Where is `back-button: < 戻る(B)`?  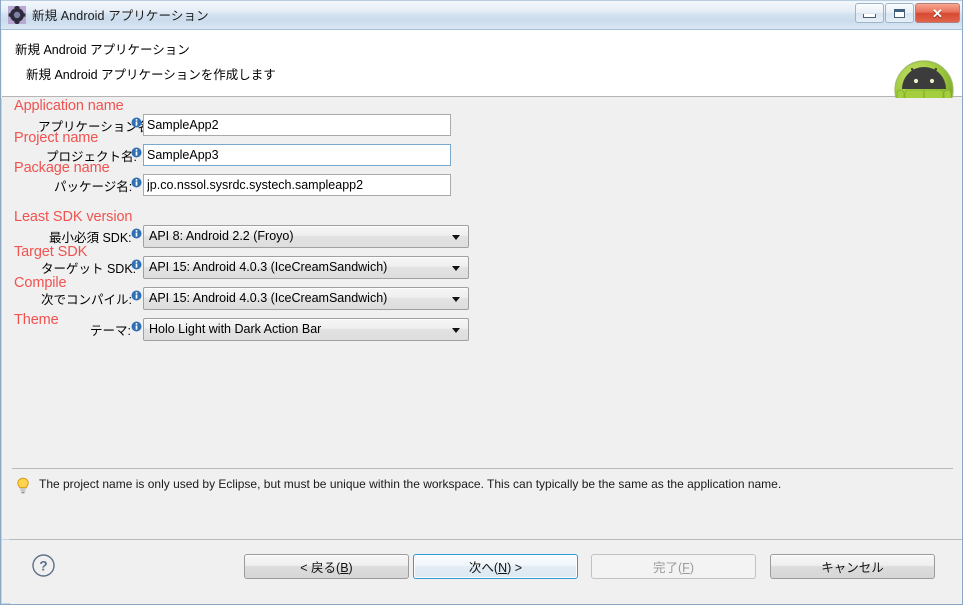
back-button: < 戻る(B) is located at coordinates (326, 566).